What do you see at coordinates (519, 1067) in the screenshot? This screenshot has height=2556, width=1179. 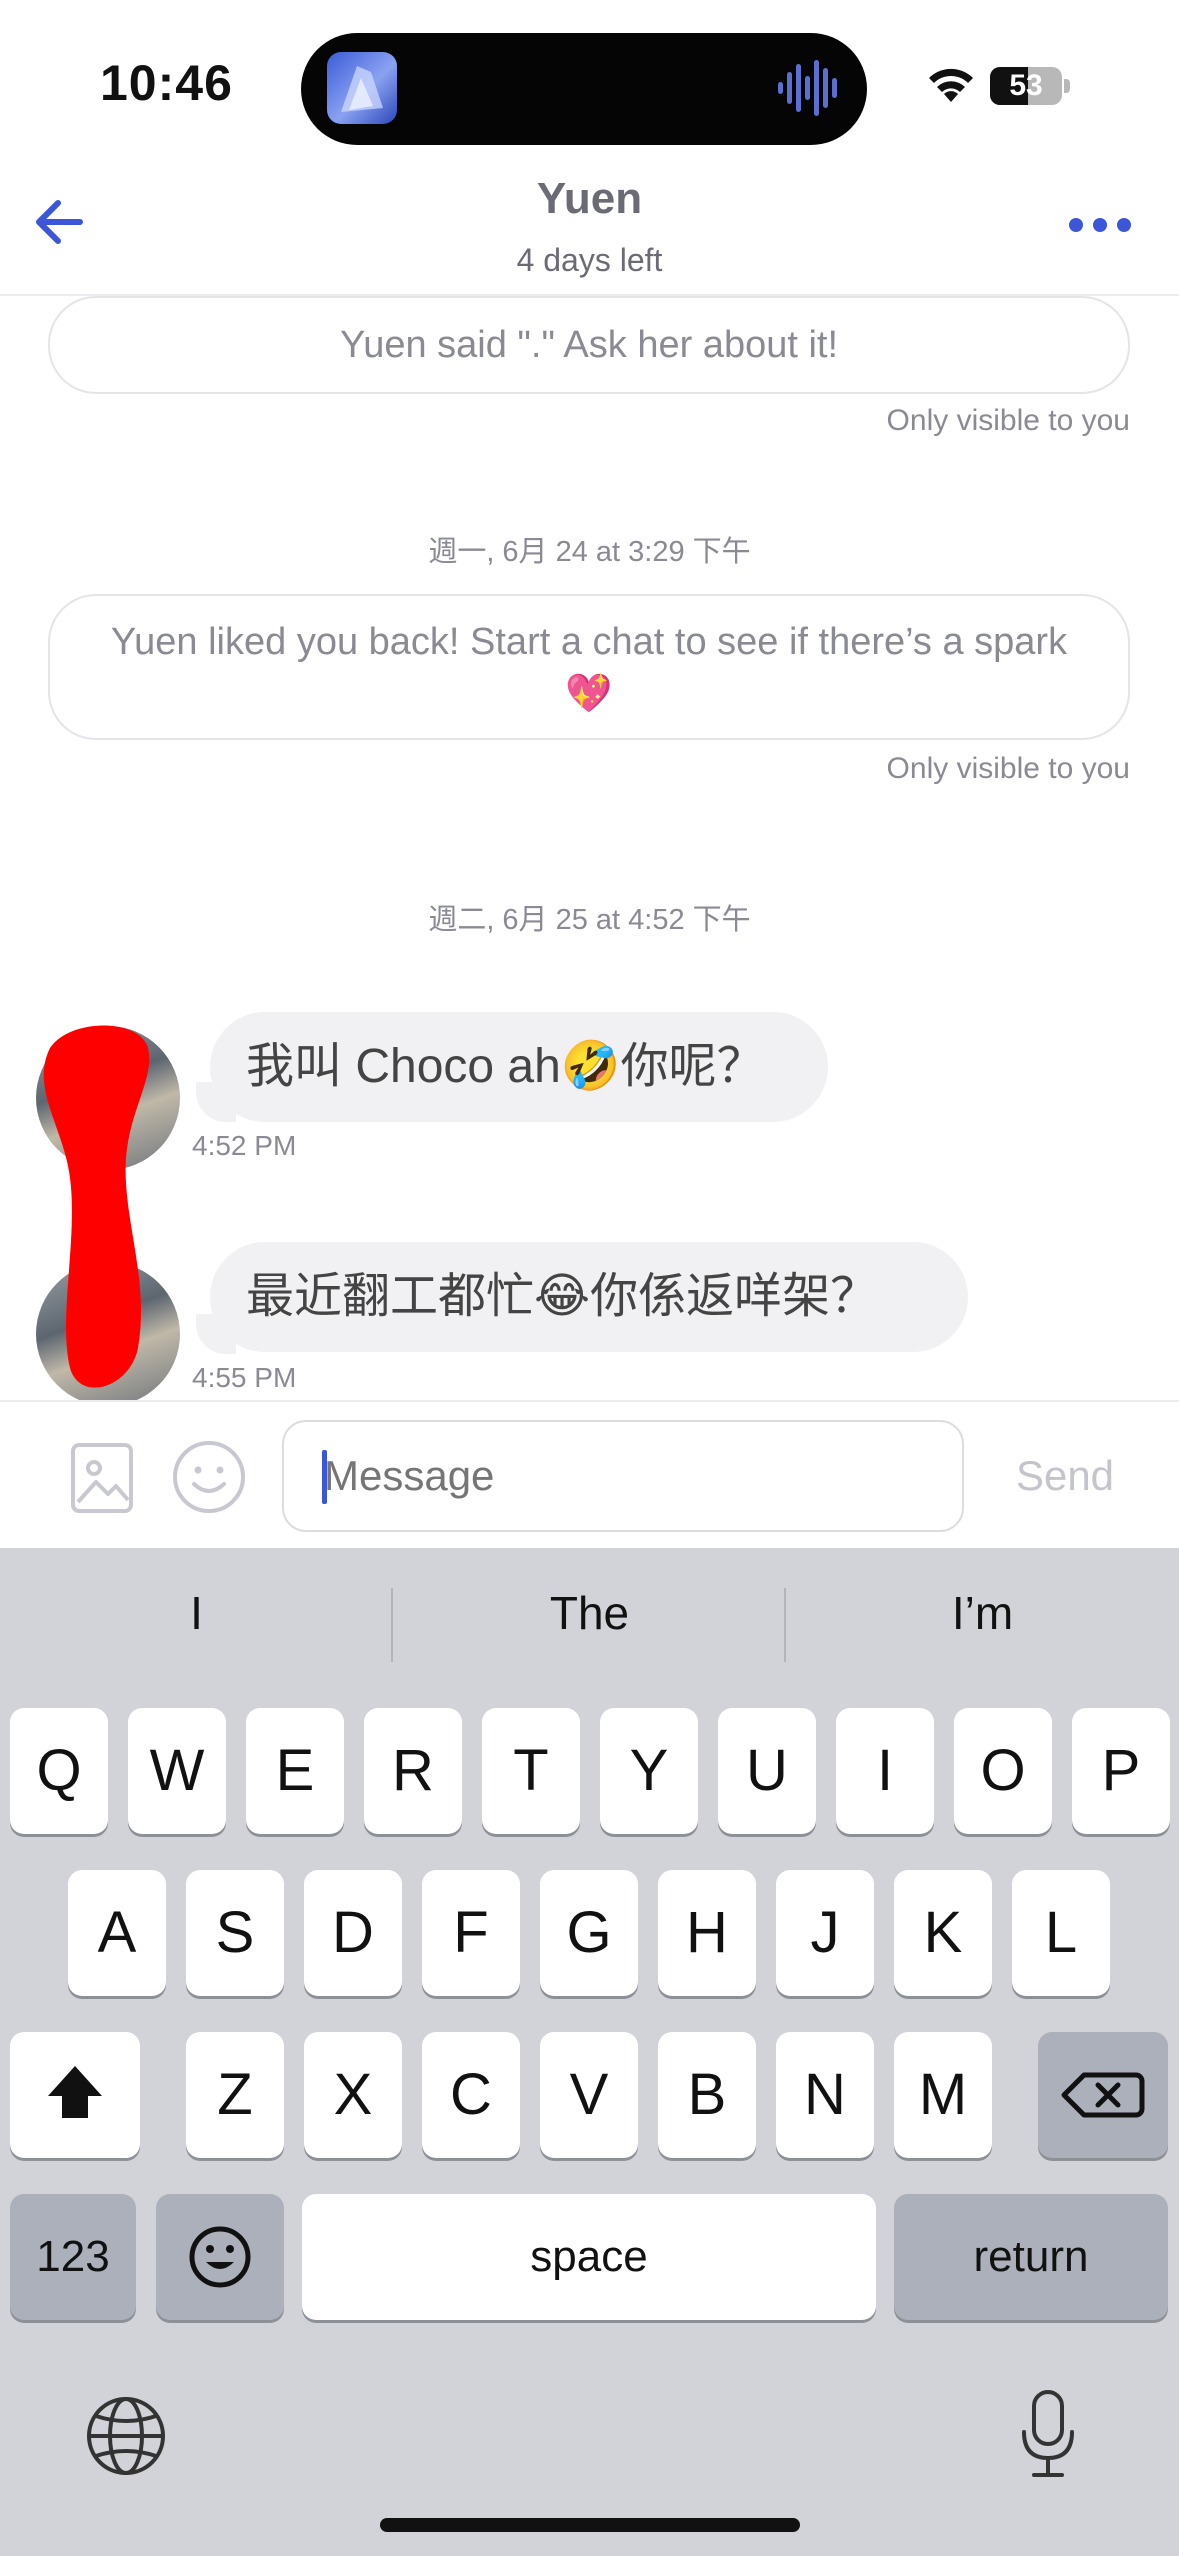 I see `message-bubble: 我叫 Choco ah🤣你呢？` at bounding box center [519, 1067].